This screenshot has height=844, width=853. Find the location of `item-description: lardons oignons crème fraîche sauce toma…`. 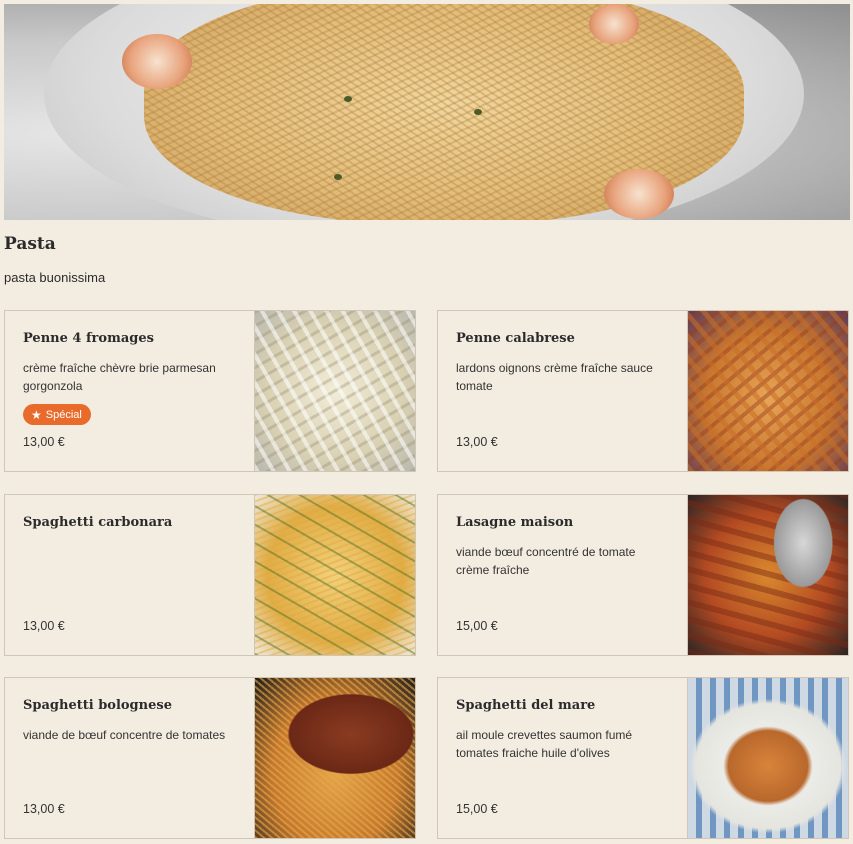

item-description: lardons oignons crème fraîche sauce toma… is located at coordinates (554, 377).